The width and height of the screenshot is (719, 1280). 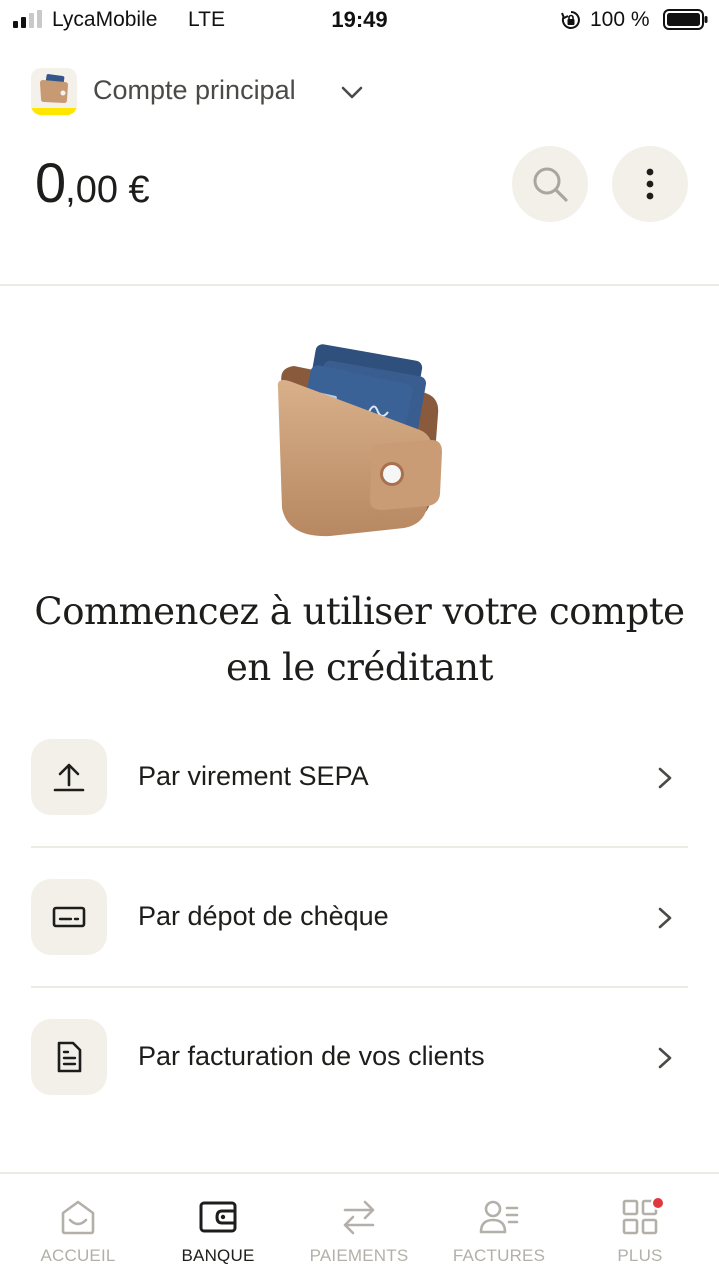 I want to click on nav-label: PLUS, so click(x=640, y=1255).